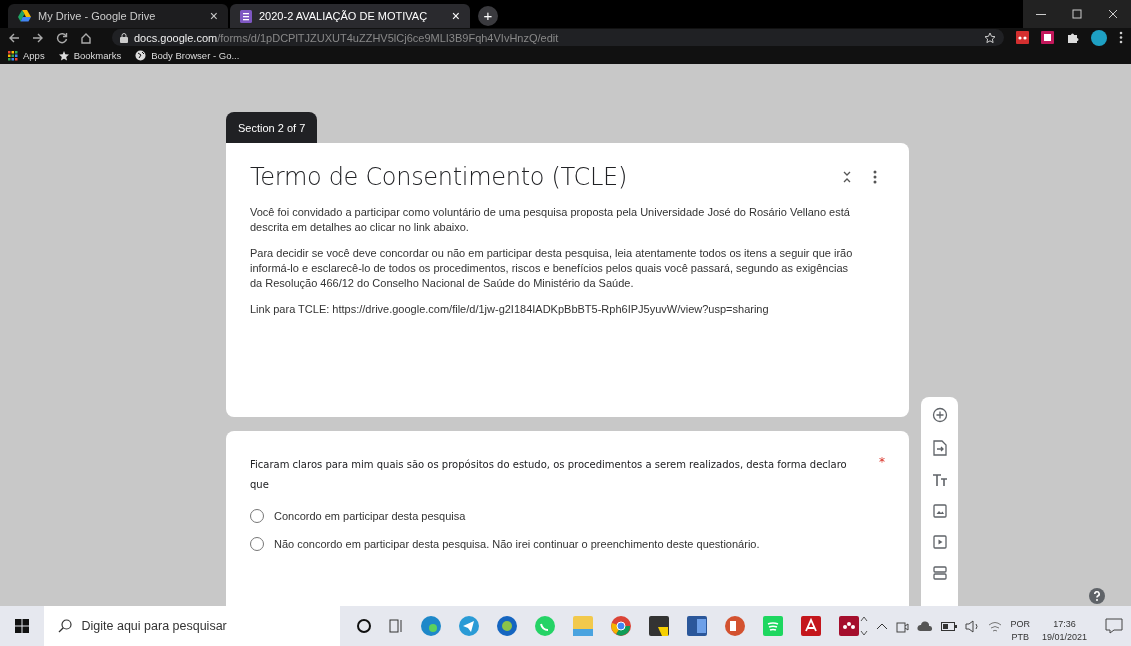 The width and height of the screenshot is (1131, 646). Describe the element at coordinates (995, 626) in the screenshot. I see `wifi-icon` at that location.